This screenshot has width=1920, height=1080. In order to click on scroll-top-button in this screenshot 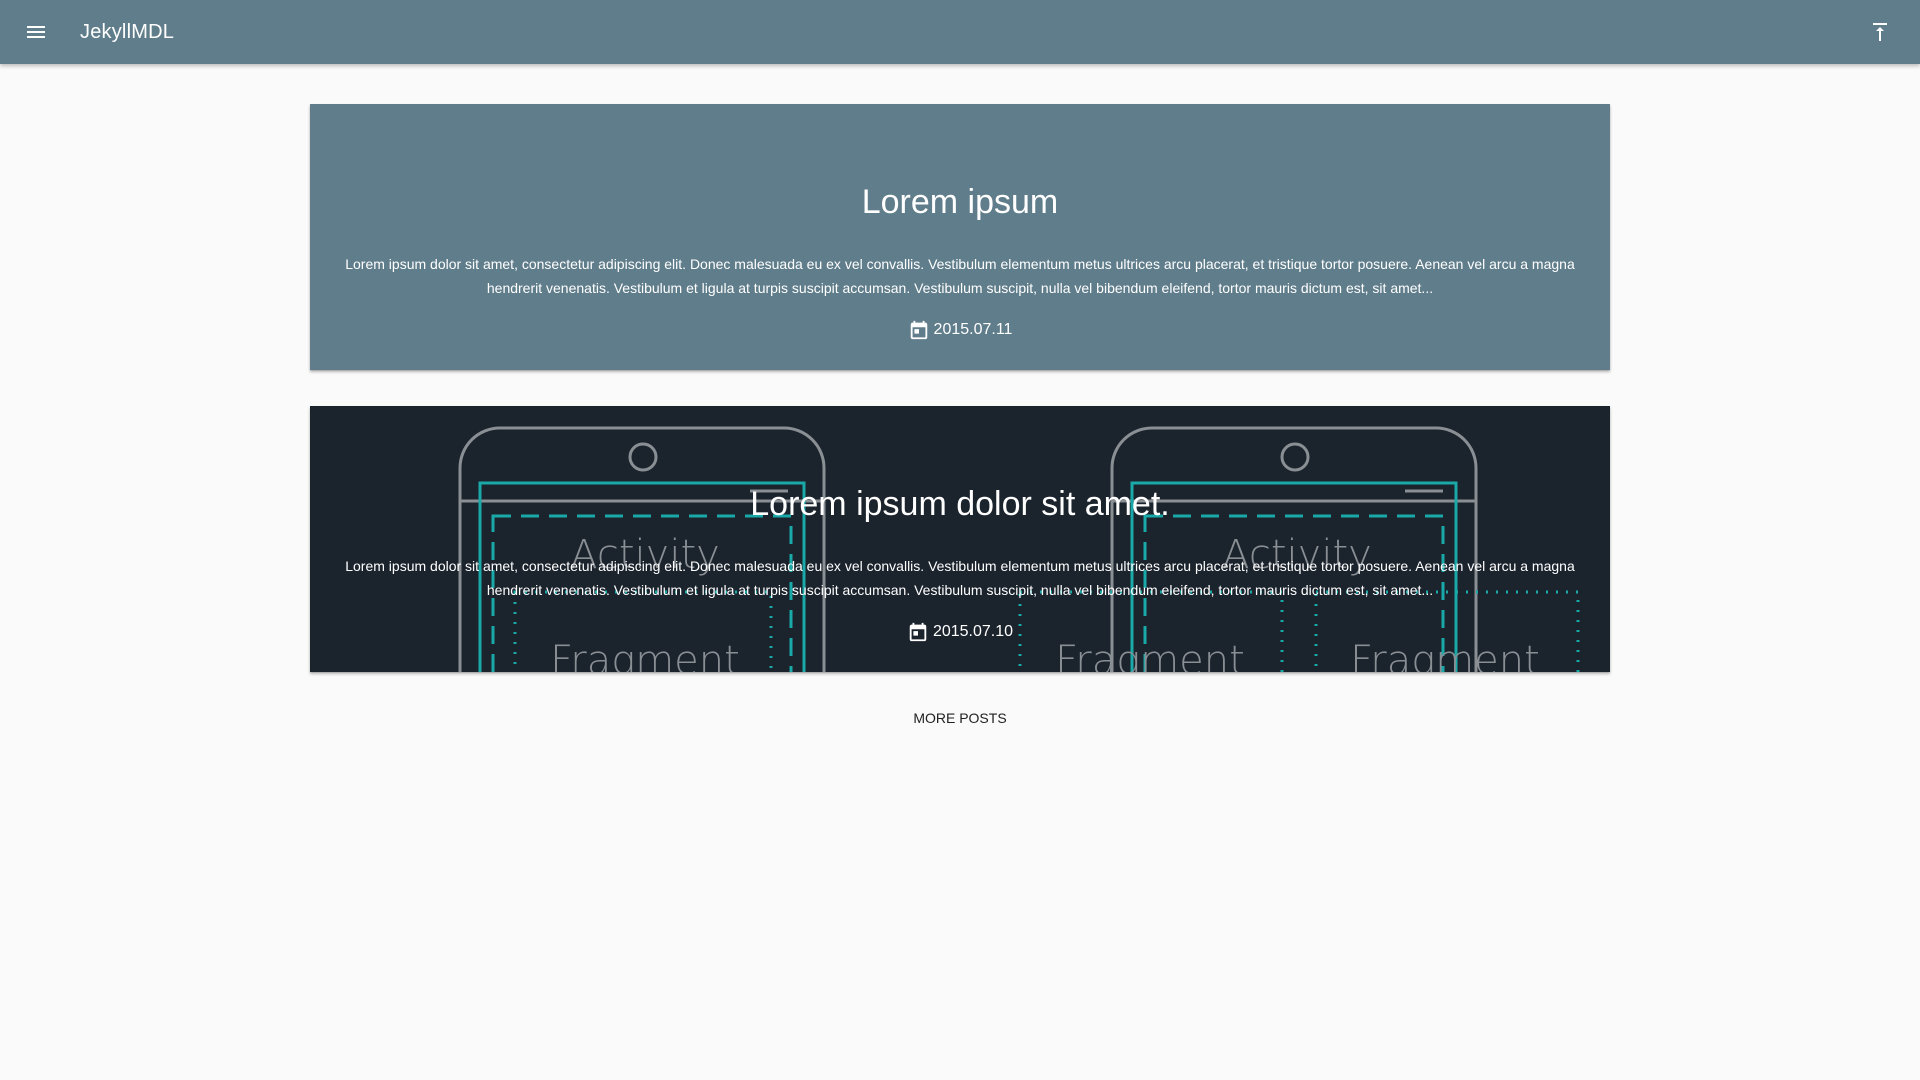, I will do `click(1880, 32)`.